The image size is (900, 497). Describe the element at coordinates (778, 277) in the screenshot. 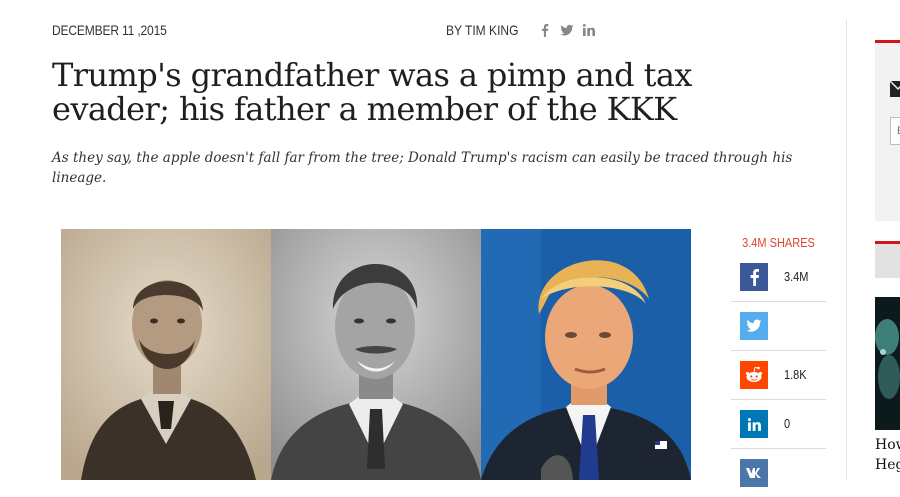

I see `share-facebook: 3.4M` at that location.